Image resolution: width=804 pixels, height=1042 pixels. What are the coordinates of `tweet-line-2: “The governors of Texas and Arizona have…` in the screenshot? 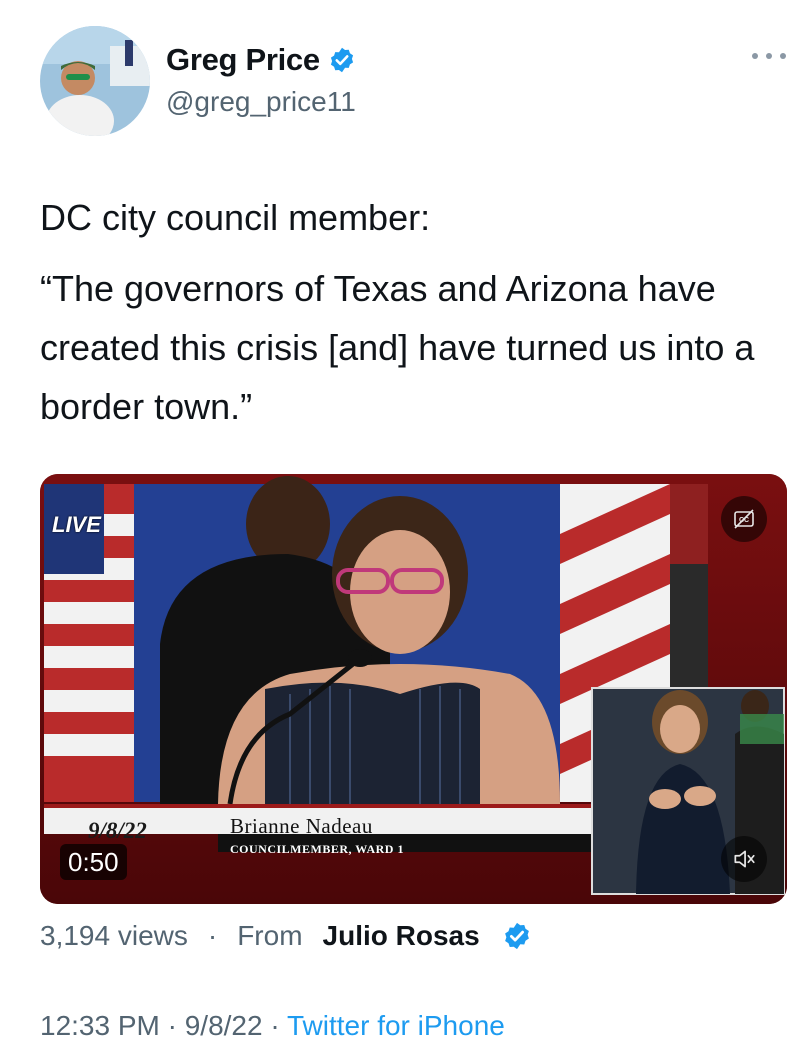 It's located at (397, 347).